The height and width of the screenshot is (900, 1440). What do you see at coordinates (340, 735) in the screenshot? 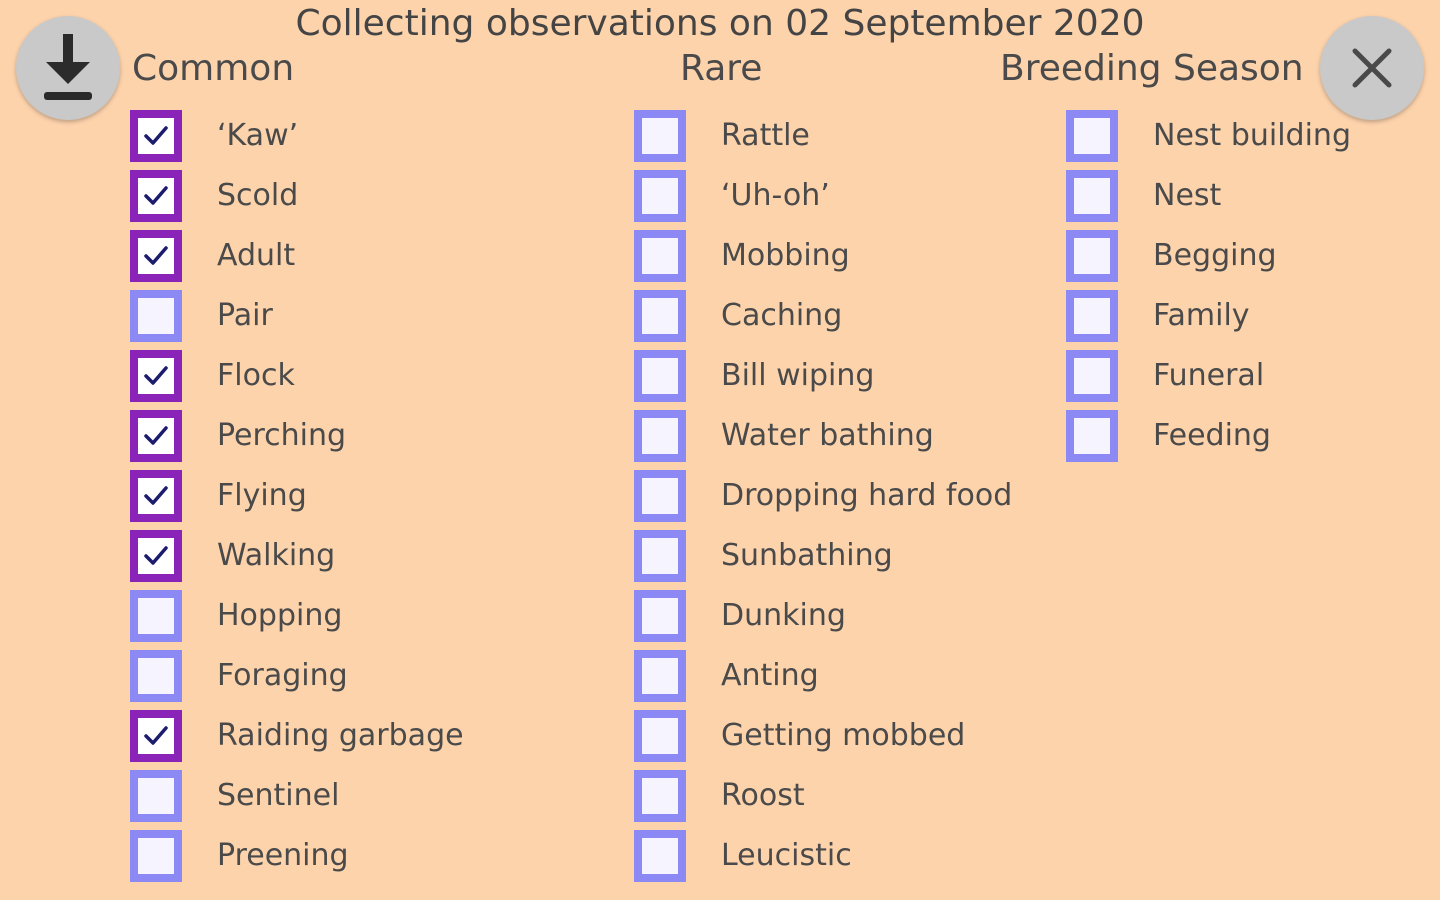
I see `observation-label: Raiding garbage` at bounding box center [340, 735].